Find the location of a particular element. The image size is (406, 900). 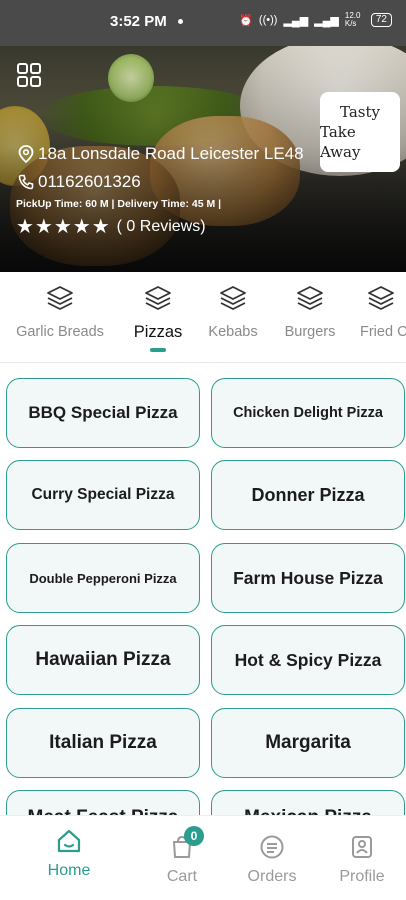

menu-item-card: Italian Pizza is located at coordinates (103, 743).